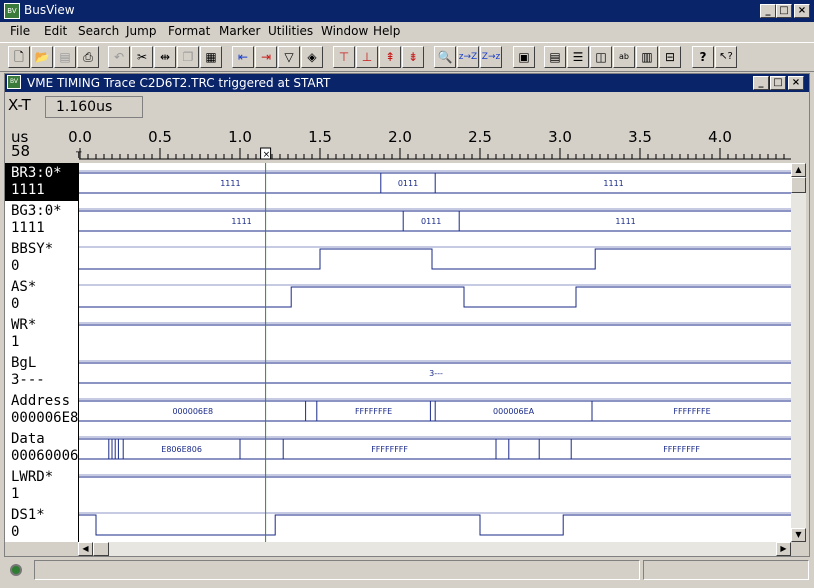 The width and height of the screenshot is (814, 588). I want to click on signal-row-label: Address 000006E8, so click(41, 410).